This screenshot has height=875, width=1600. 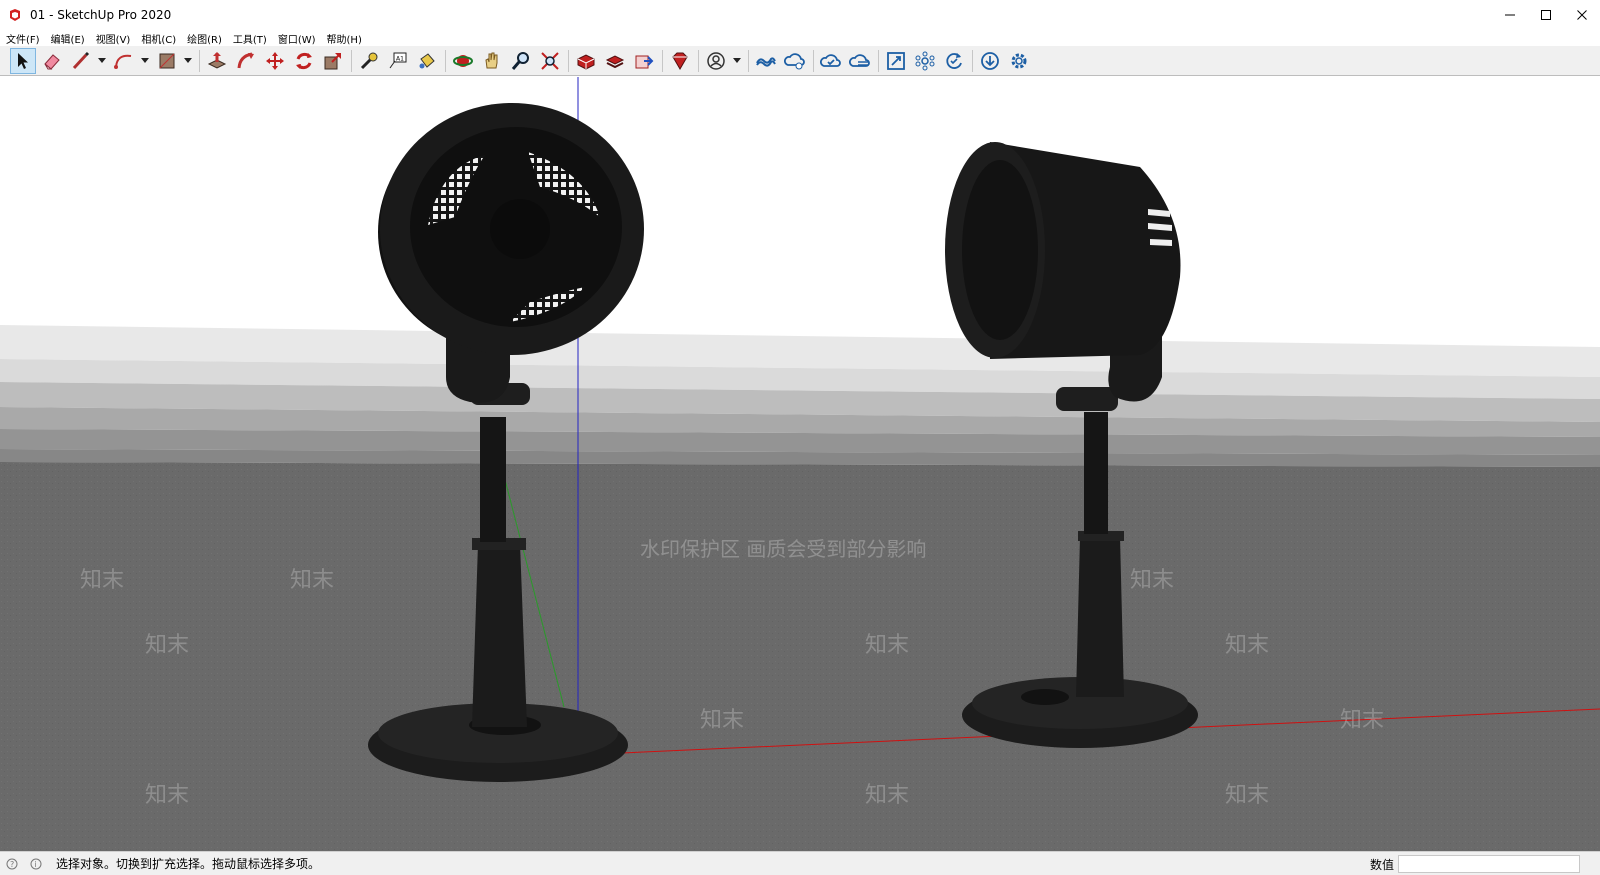 I want to click on menu-draw: 绘图(R), so click(x=204, y=38).